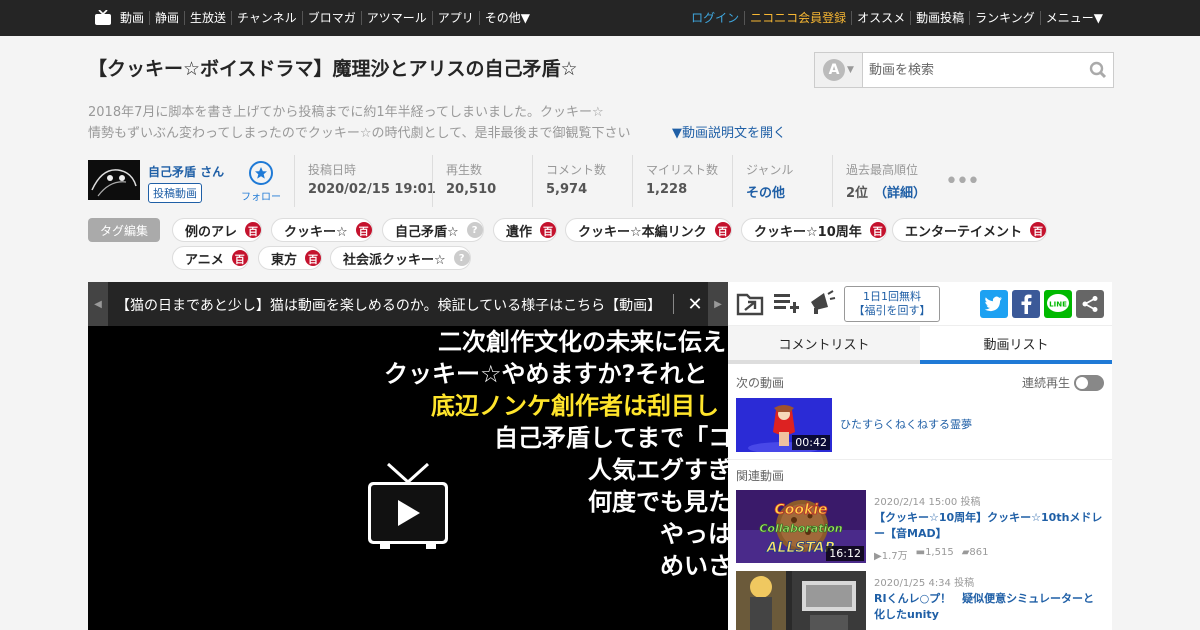 The width and height of the screenshot is (1200, 630). I want to click on nav-other: その他▼, so click(506, 18).